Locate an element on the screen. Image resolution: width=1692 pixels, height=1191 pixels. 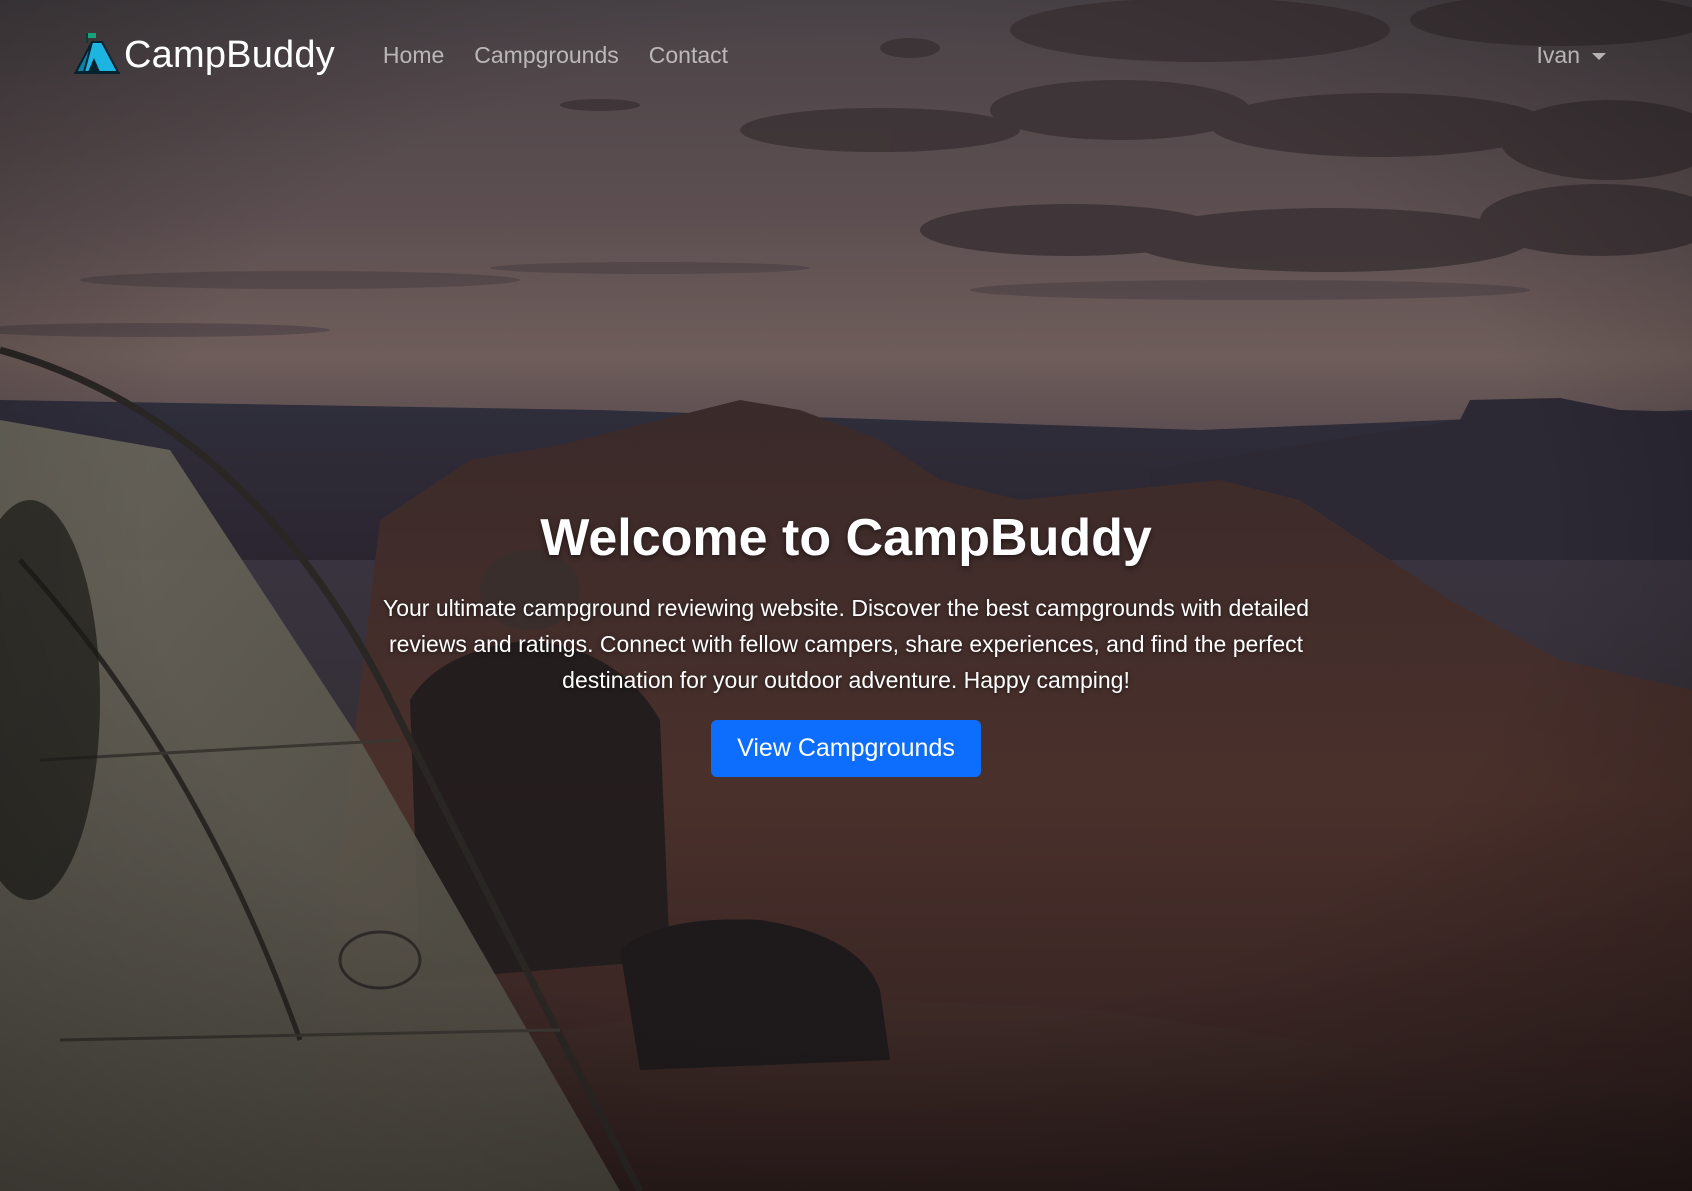
brand-link: CampBuddy is located at coordinates (203, 55).